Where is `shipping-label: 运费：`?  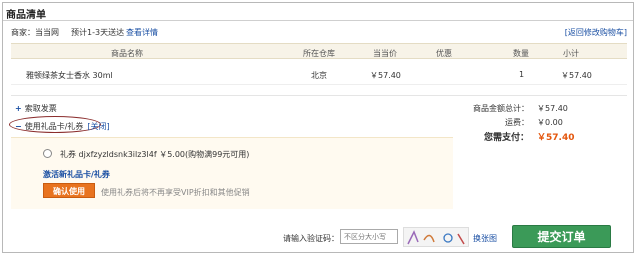 shipping-label: 运费： is located at coordinates (517, 122).